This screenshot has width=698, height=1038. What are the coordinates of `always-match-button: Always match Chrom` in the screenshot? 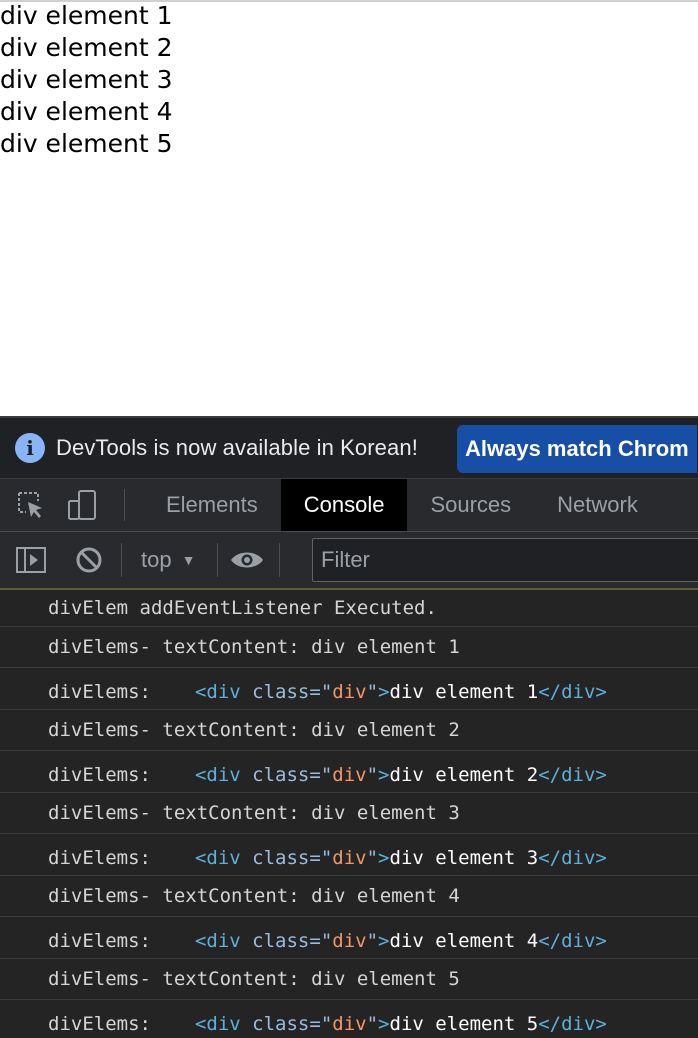 It's located at (577, 449).